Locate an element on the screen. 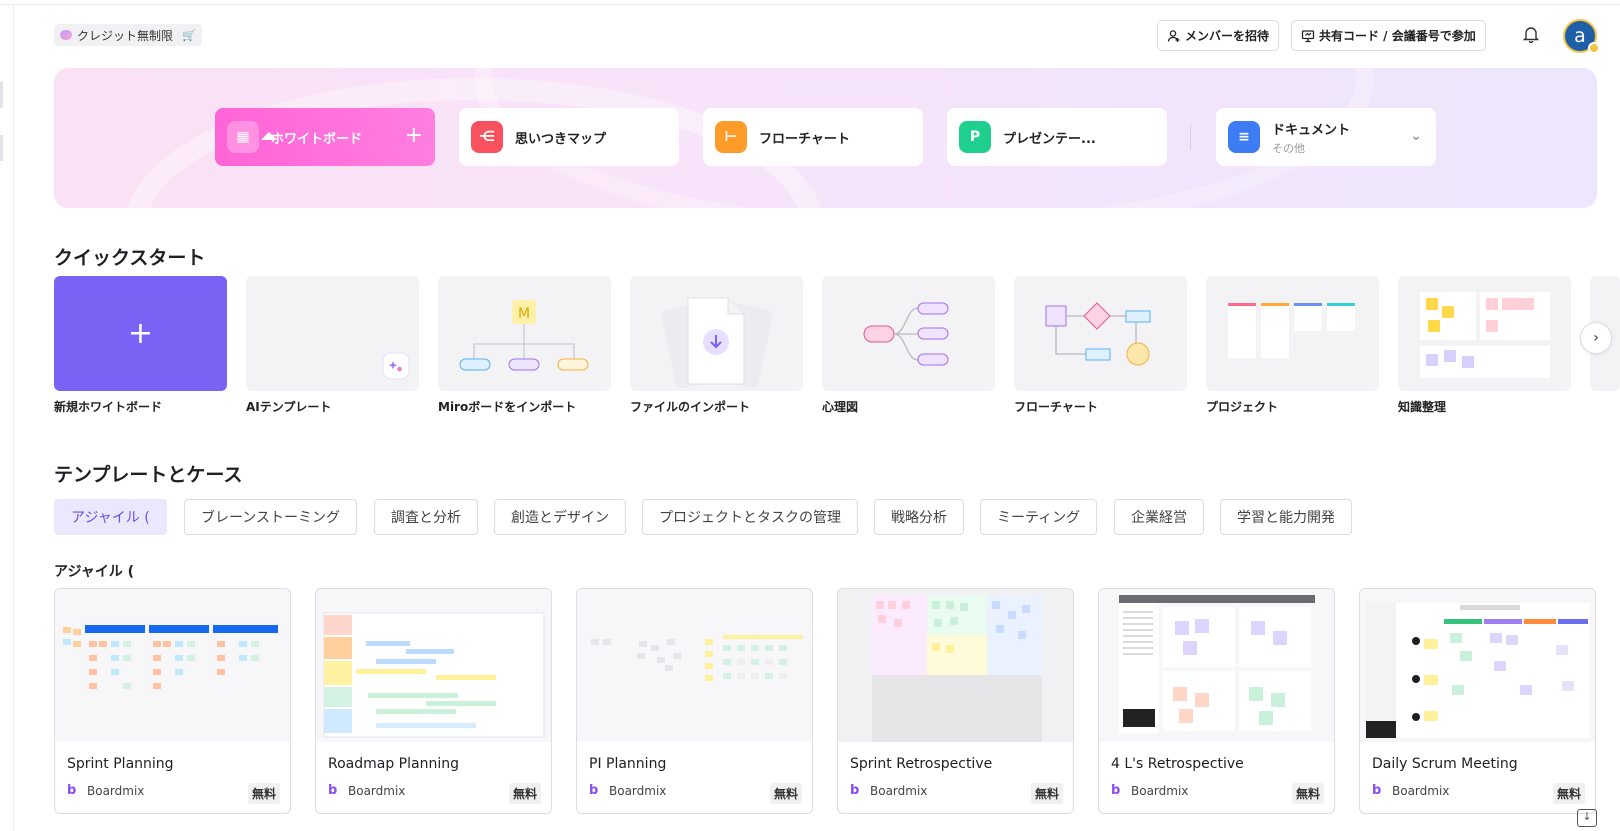 Image resolution: width=1620 pixels, height=831 pixels. project-card is located at coordinates (1292, 333).